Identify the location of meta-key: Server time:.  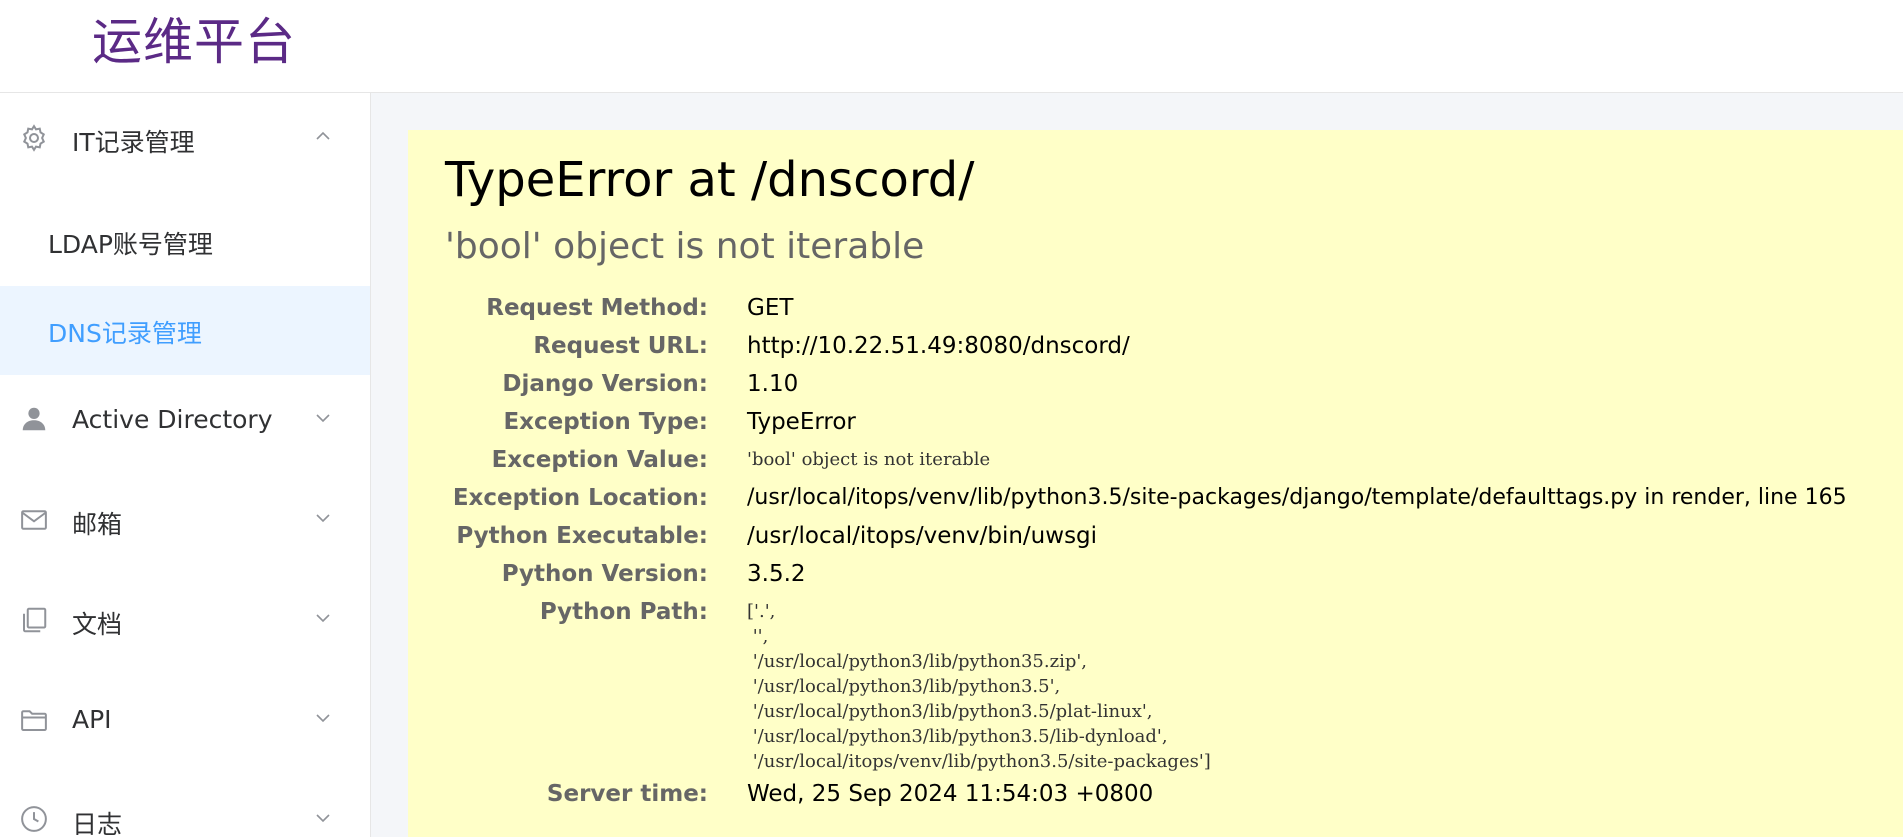
(627, 794).